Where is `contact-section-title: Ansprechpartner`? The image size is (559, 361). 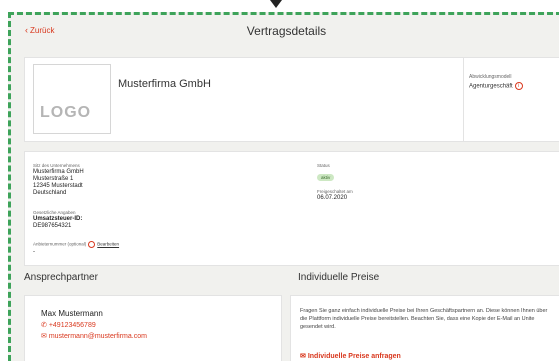 contact-section-title: Ansprechpartner is located at coordinates (61, 277).